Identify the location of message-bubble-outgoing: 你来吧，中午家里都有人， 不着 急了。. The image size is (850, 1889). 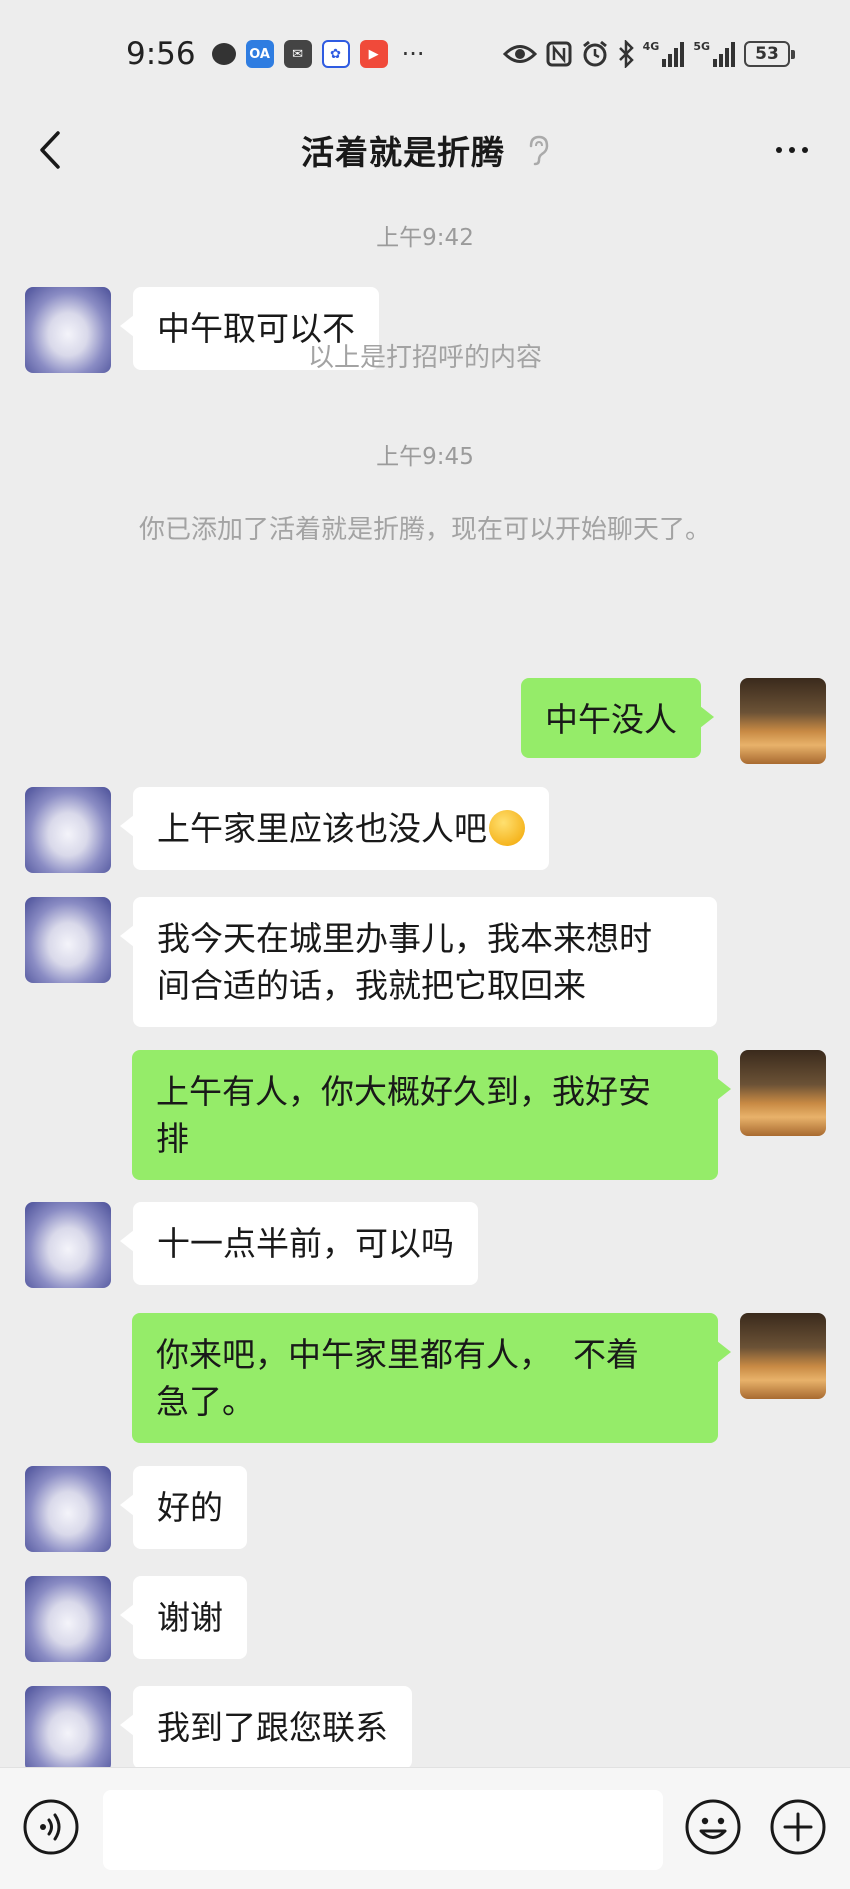
(431, 1378).